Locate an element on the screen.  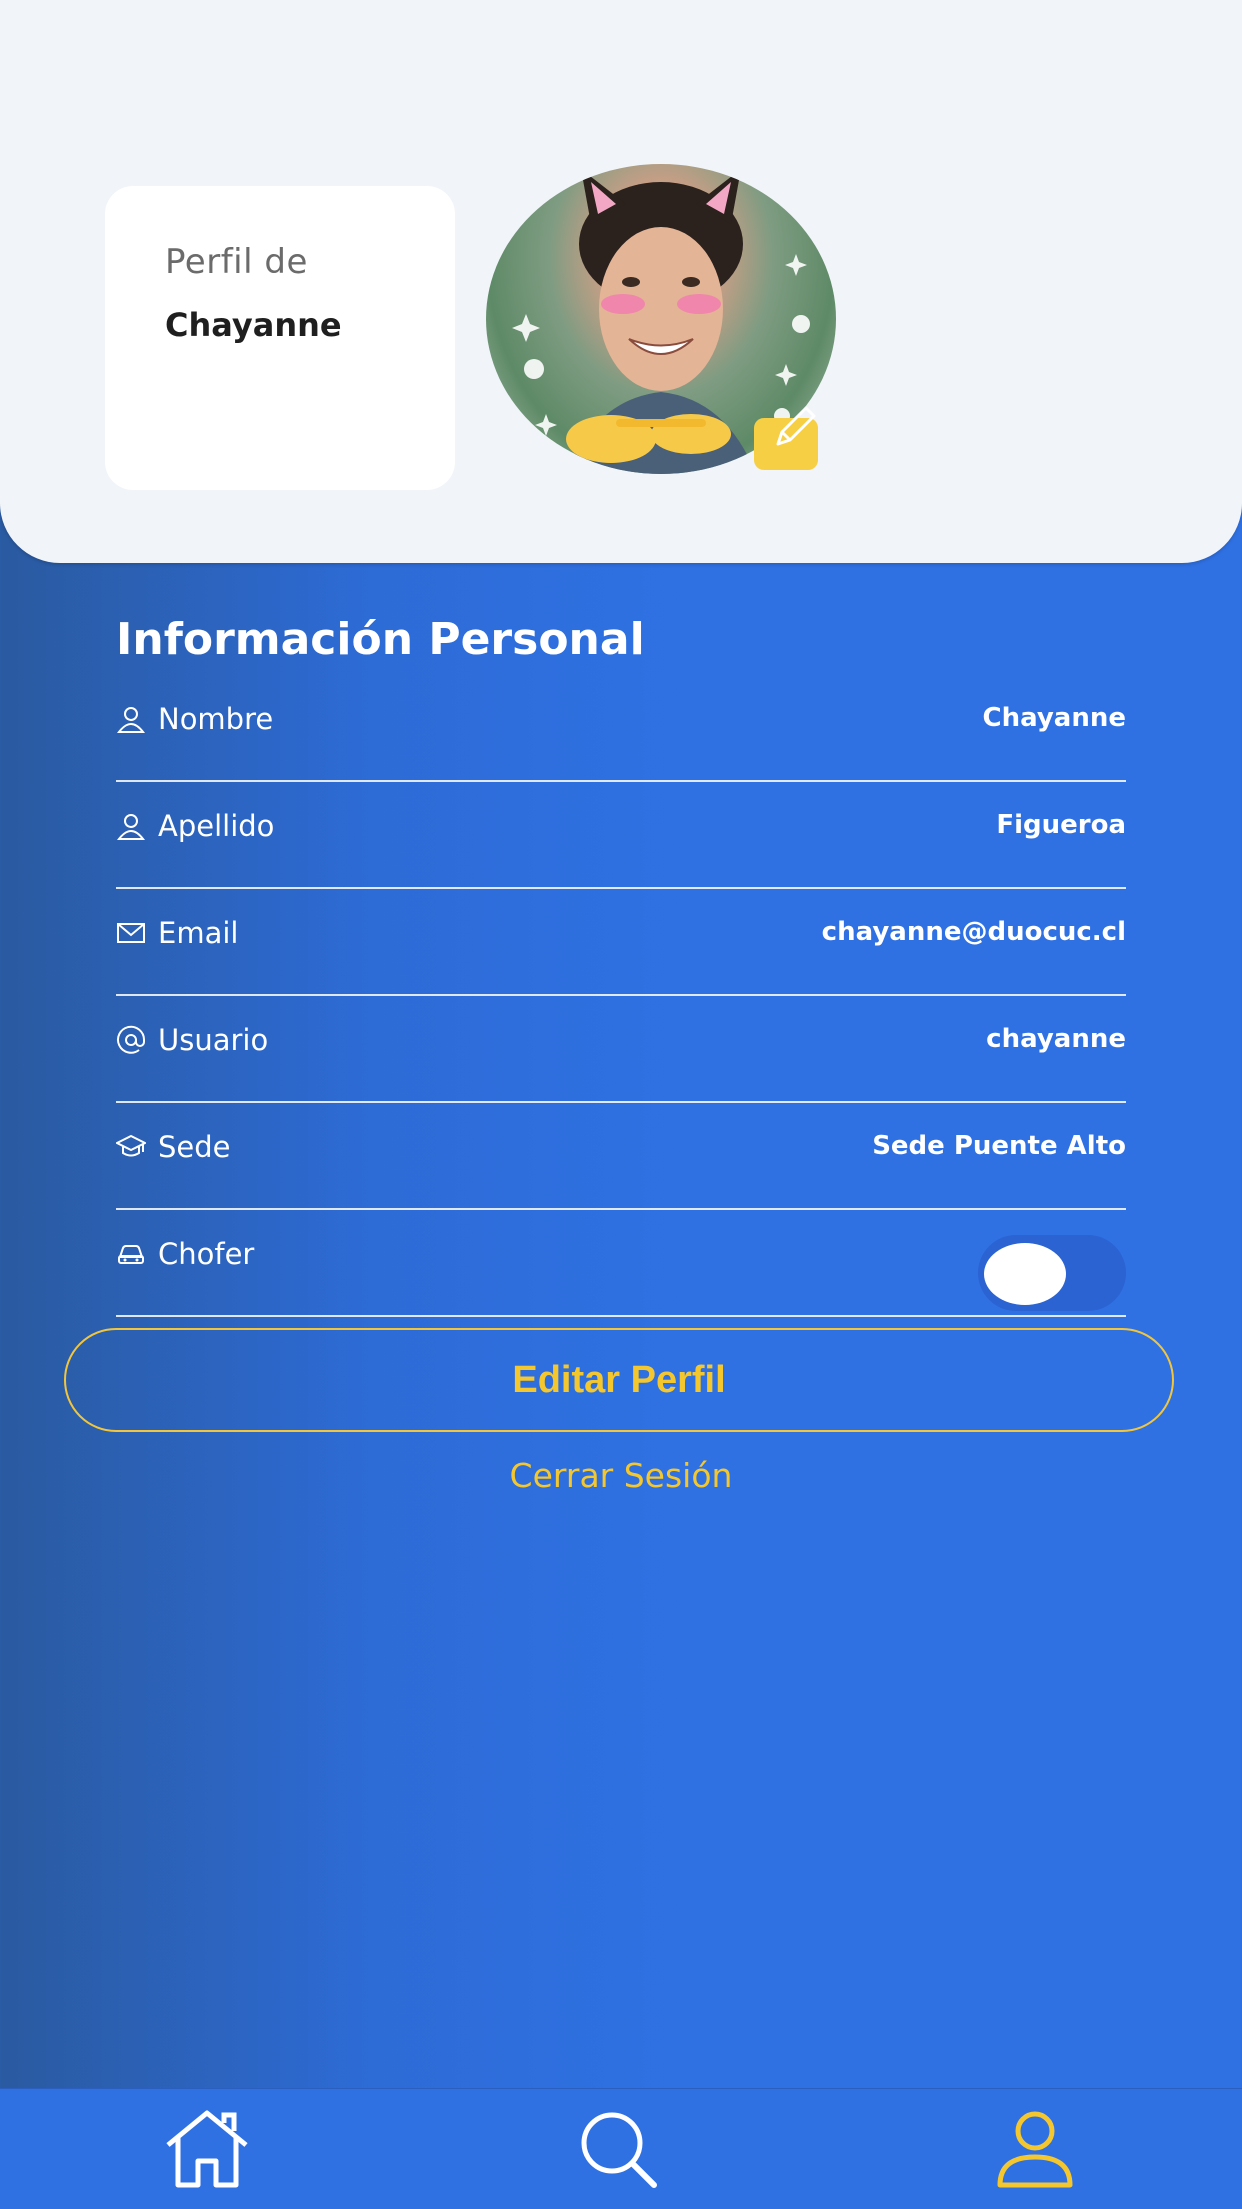
search-icon is located at coordinates (619, 2150).